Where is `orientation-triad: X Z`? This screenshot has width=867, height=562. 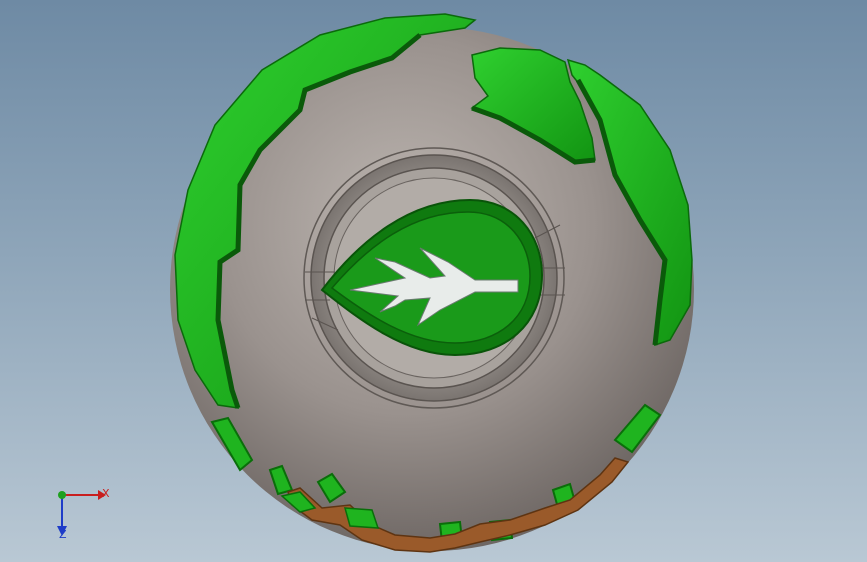
orientation-triad: X Z is located at coordinates (80, 513).